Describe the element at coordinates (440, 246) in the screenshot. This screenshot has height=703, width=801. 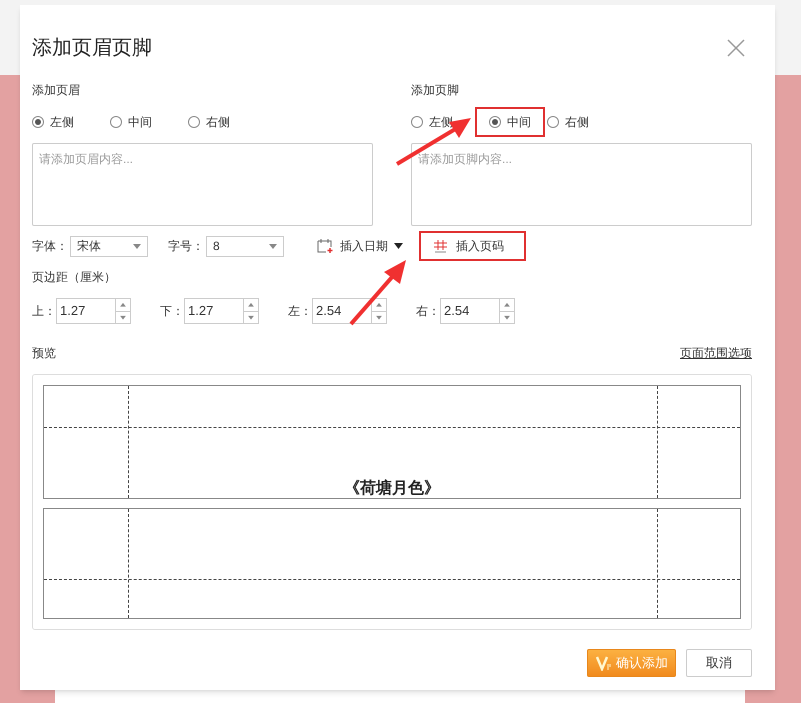
I see `hash-icon` at that location.